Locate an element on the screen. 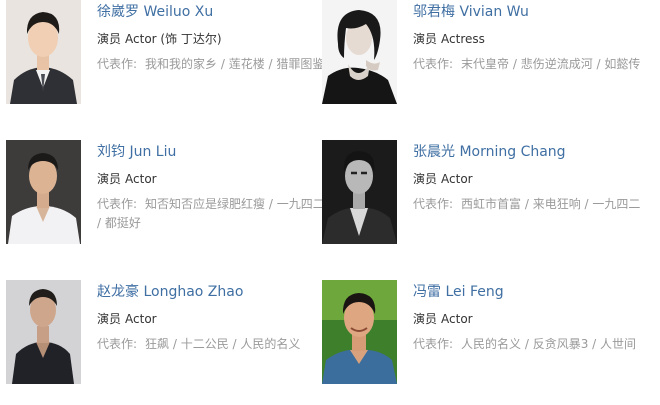 Image resolution: width=660 pixels, height=405 pixels. representative-works: 代表作: 西虹市首富 / 来电狂响 / 一九四二 is located at coordinates (528, 204).